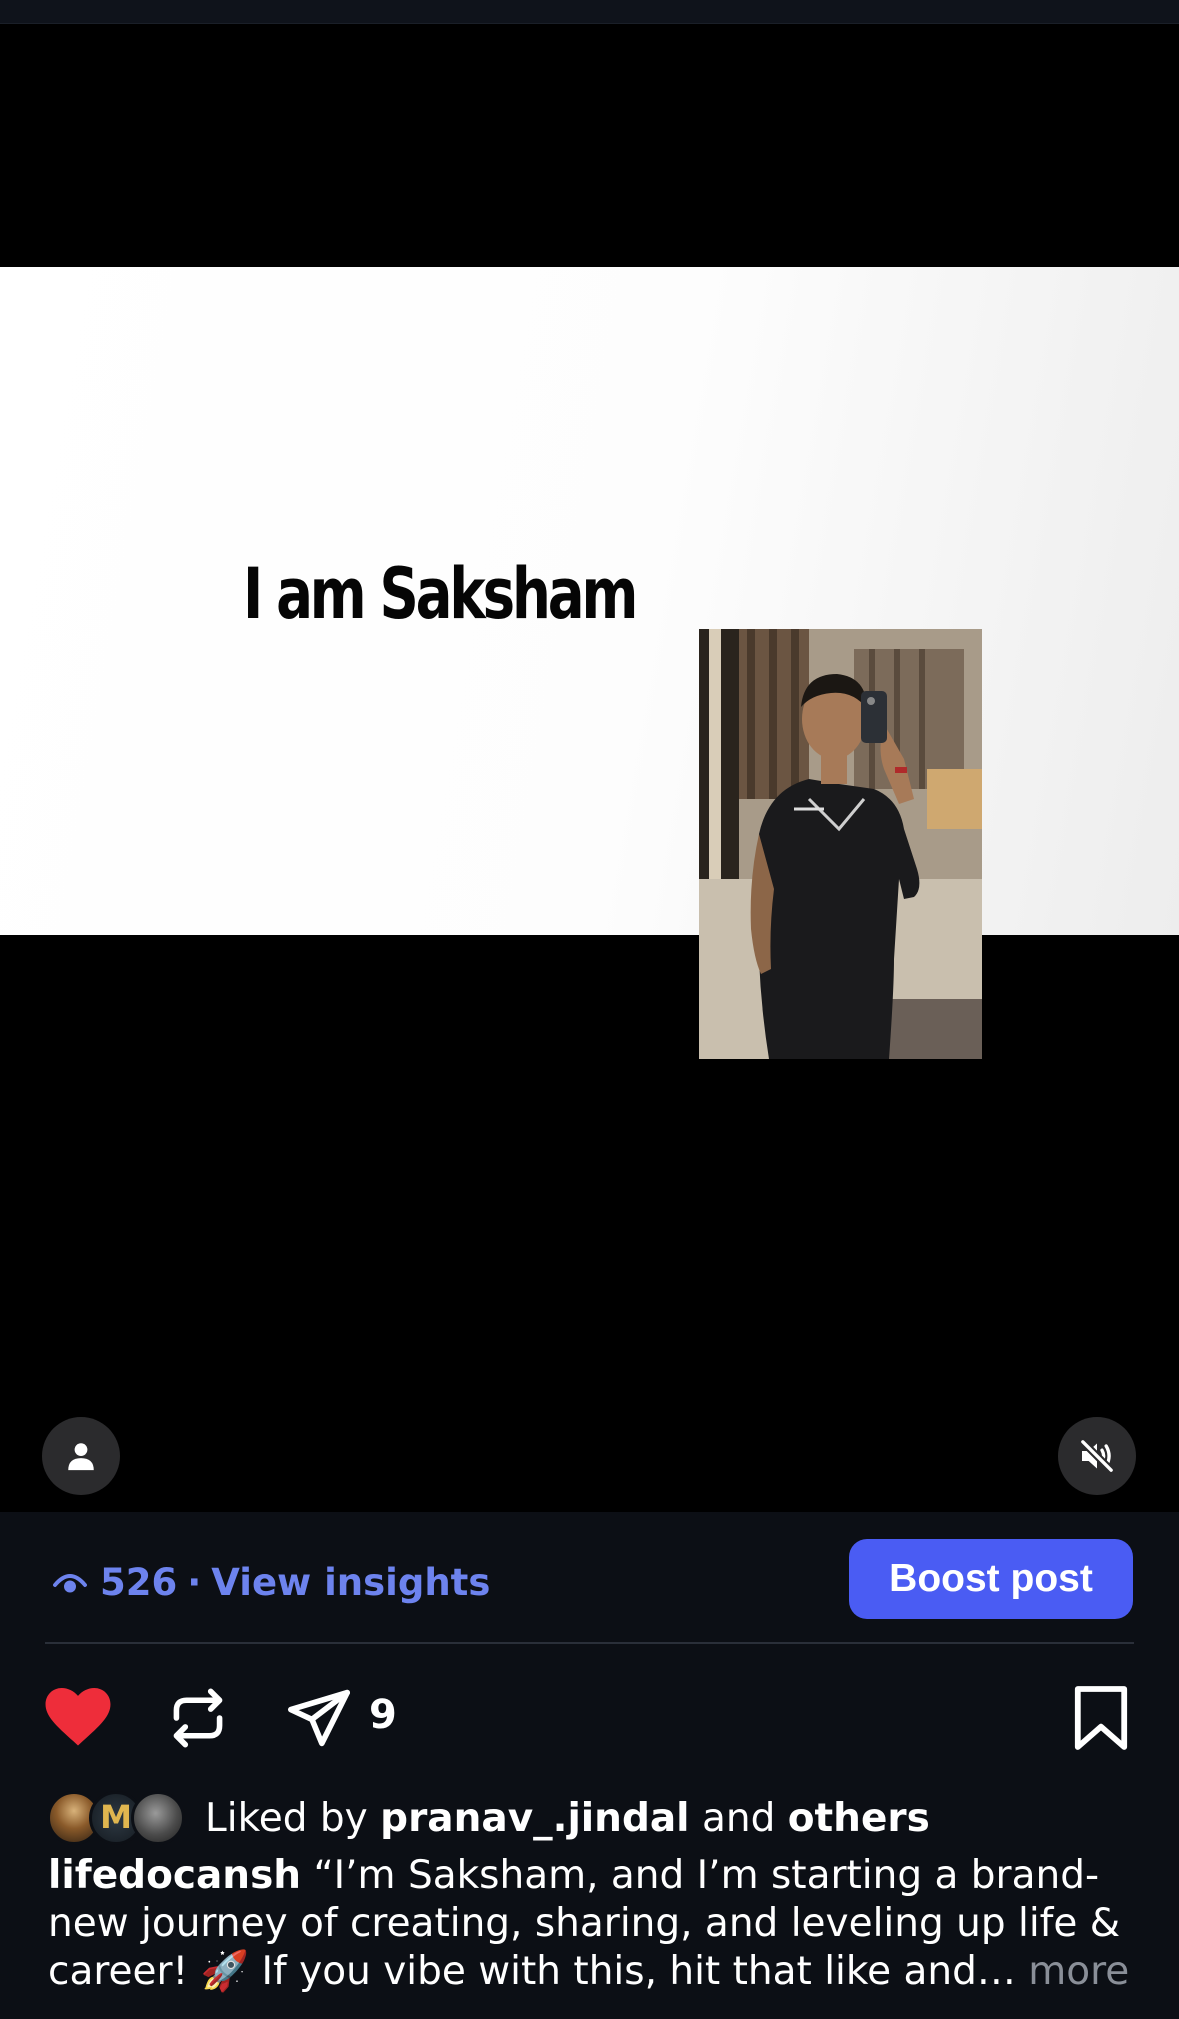 Image resolution: width=1179 pixels, height=2019 pixels. I want to click on selfie-illustration, so click(840, 844).